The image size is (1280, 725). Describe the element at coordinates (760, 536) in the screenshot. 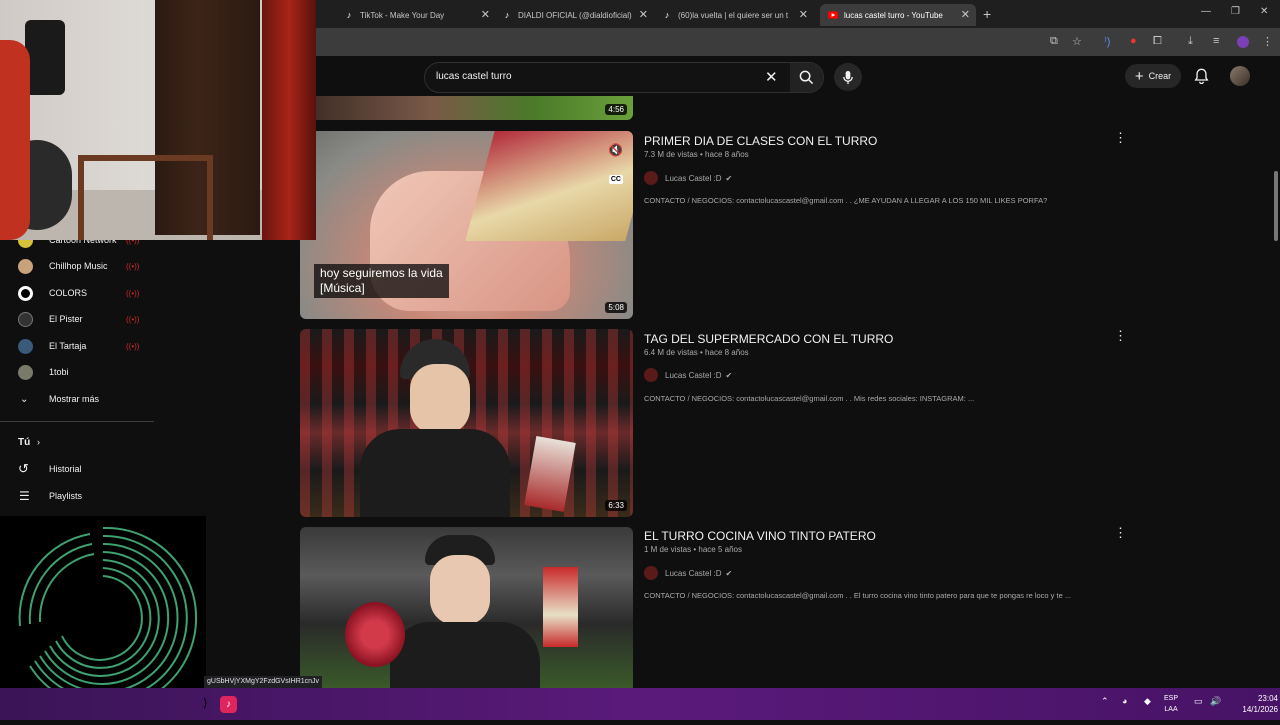

I see `video-title: EL TURRO COCINA VINO TINTO PATERO` at that location.